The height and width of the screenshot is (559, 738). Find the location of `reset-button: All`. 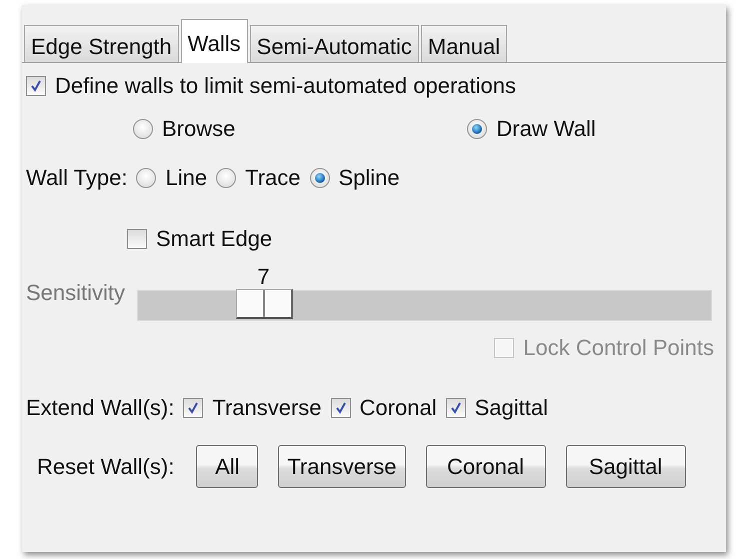

reset-button: All is located at coordinates (227, 466).